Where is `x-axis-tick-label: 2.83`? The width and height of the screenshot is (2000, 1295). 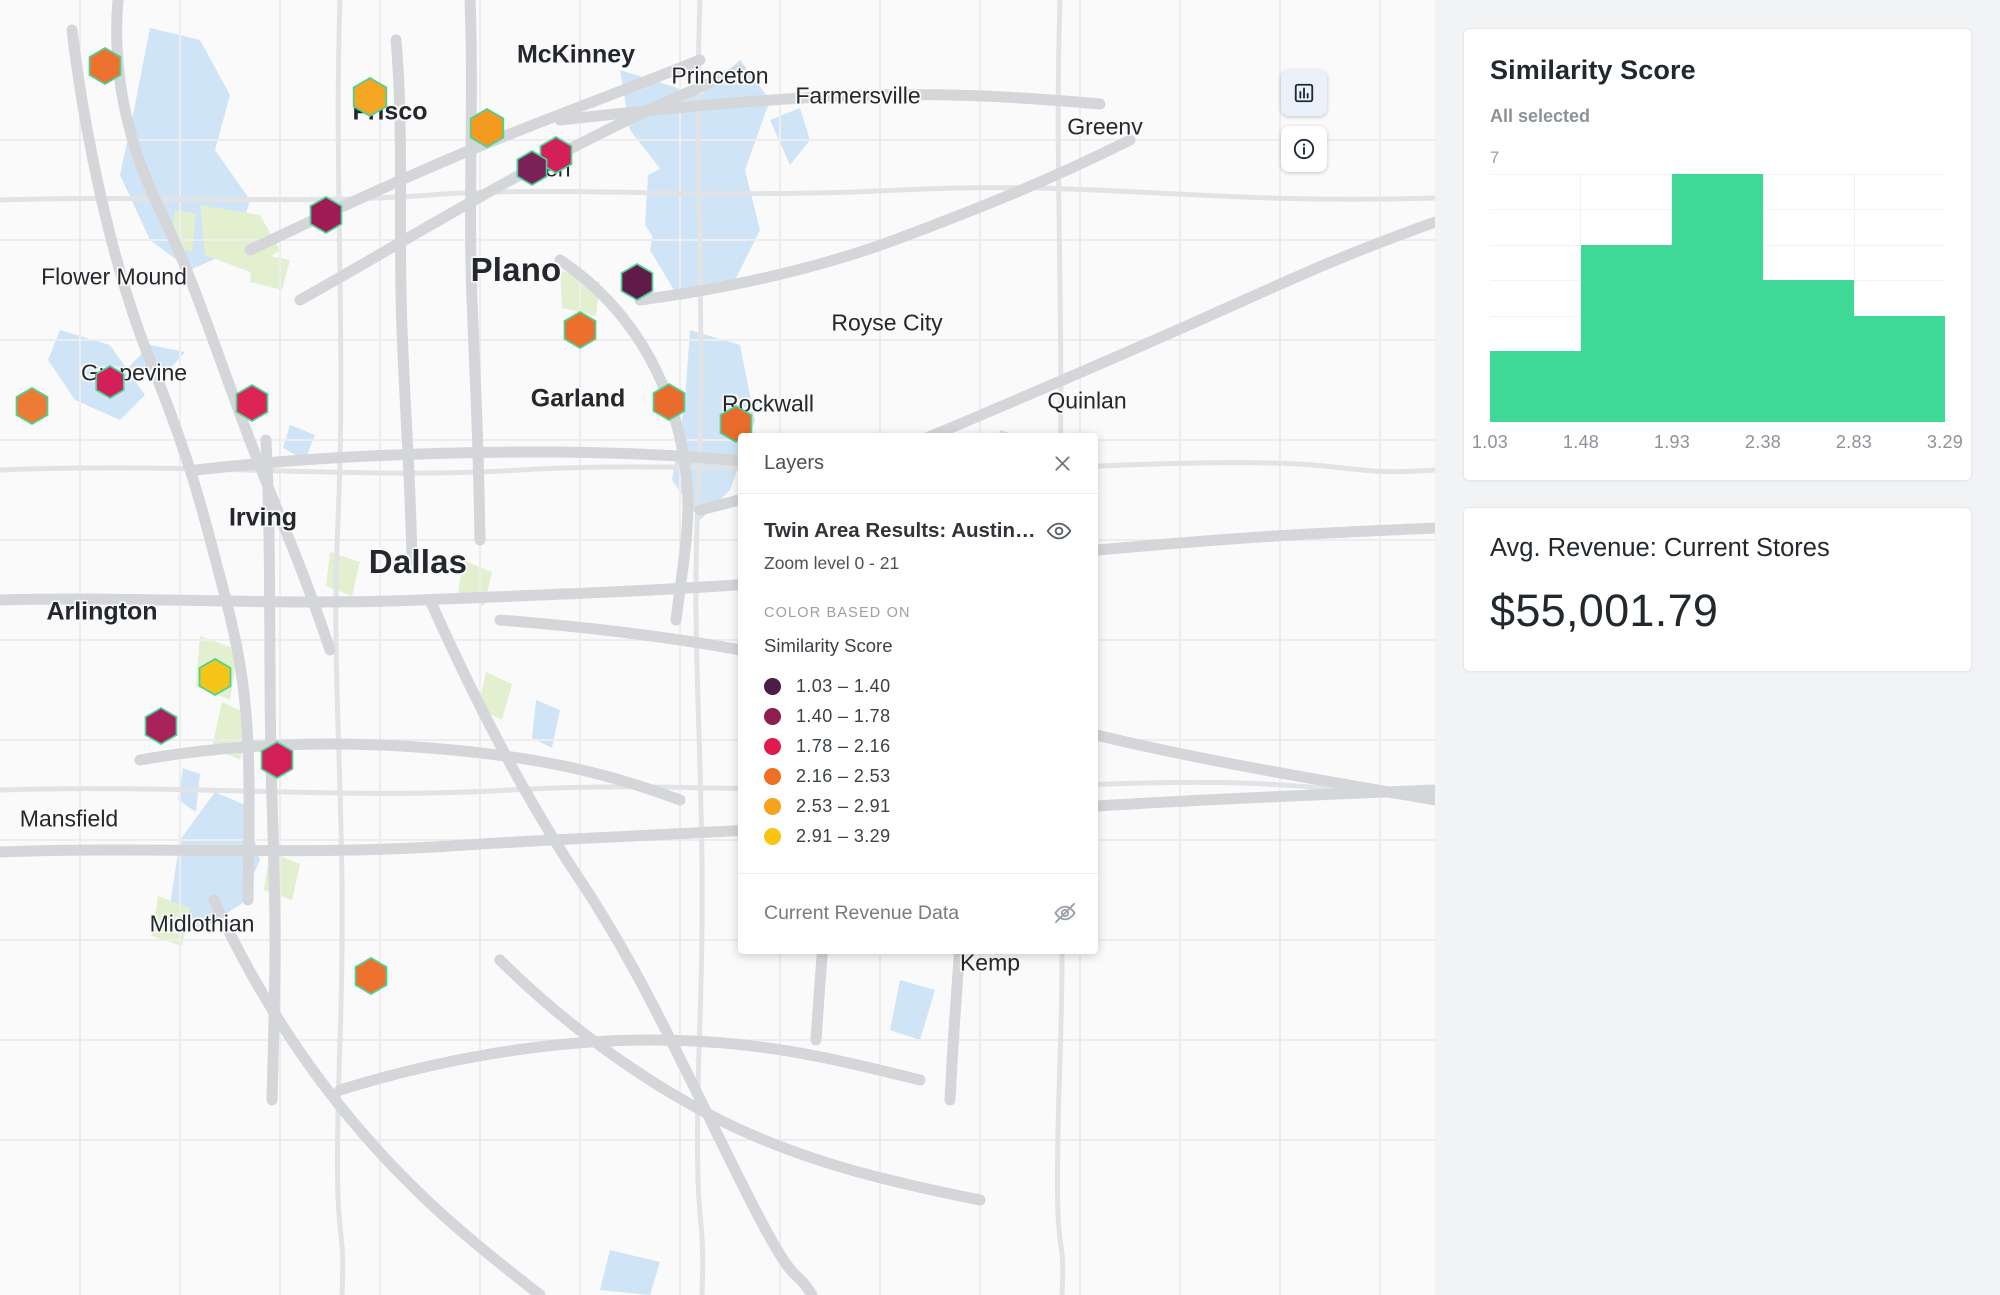
x-axis-tick-label: 2.83 is located at coordinates (1854, 442).